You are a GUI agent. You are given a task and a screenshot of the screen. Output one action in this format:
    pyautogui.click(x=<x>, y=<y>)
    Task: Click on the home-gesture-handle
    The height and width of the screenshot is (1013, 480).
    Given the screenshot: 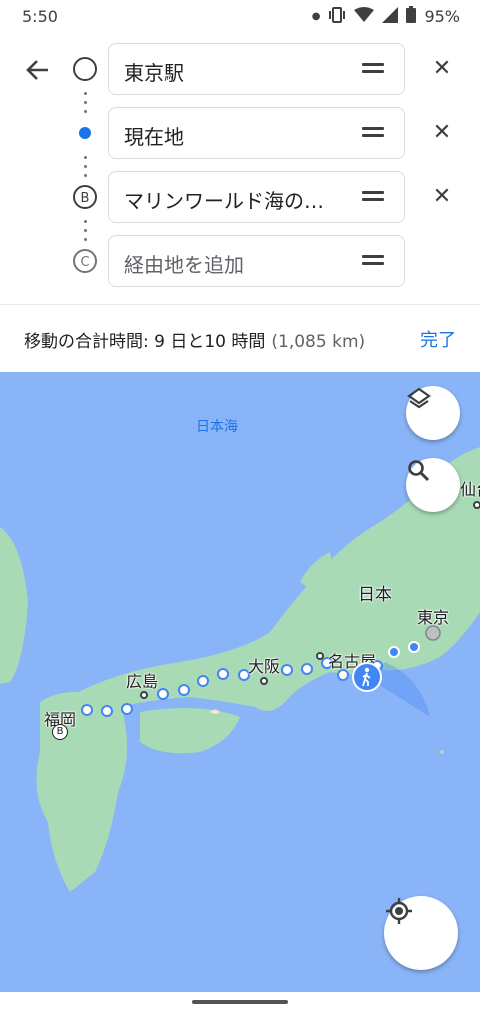 What is the action you would take?
    pyautogui.click(x=240, y=1002)
    